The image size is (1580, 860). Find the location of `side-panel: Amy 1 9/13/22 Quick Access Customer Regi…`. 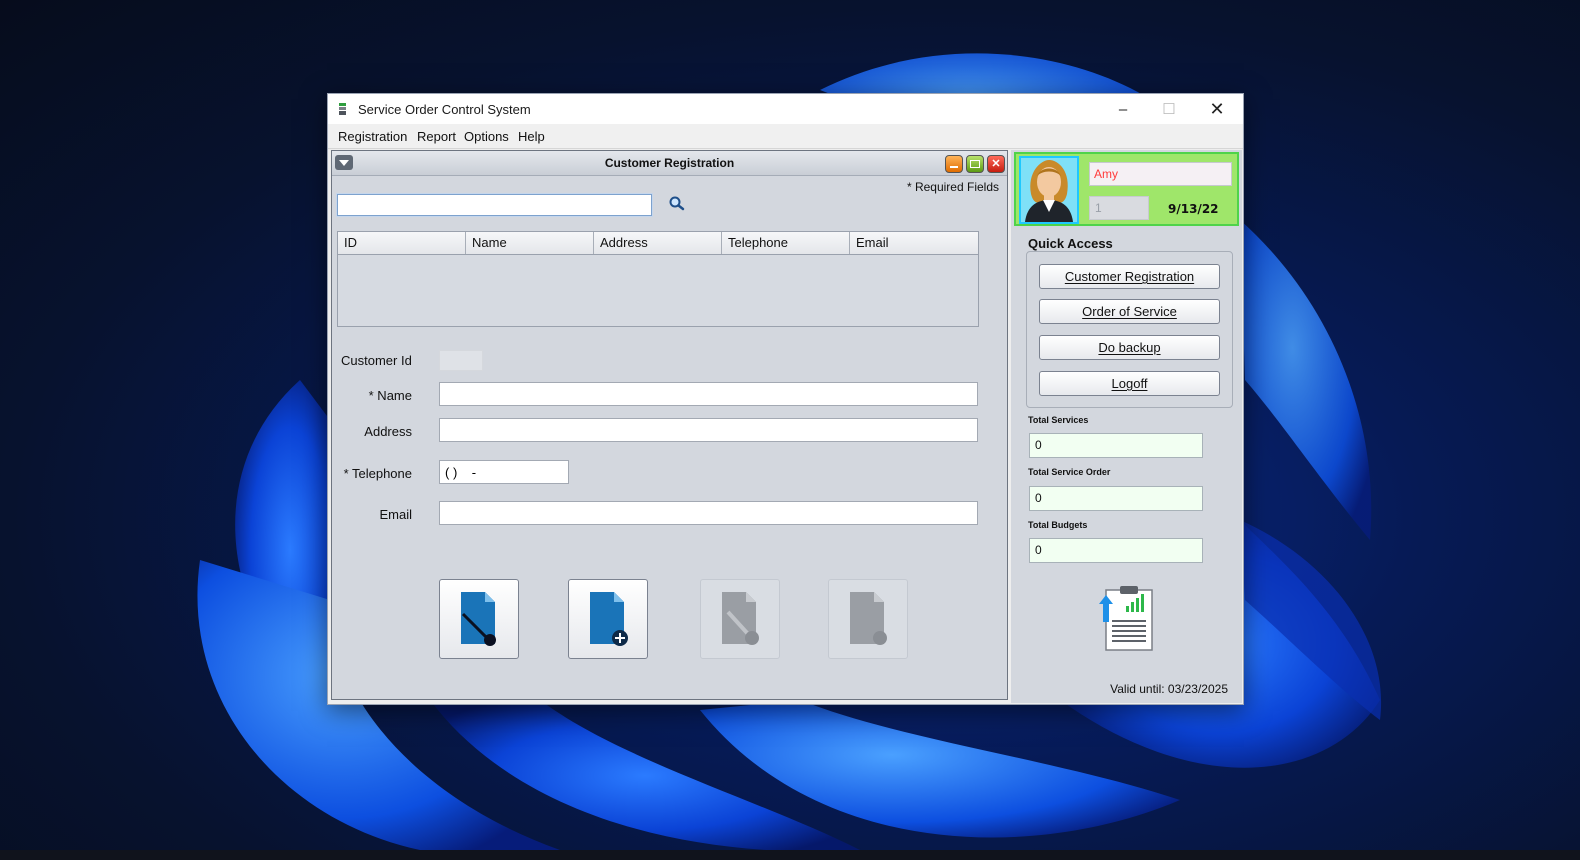

side-panel: Amy 1 9/13/22 Quick Access Customer Regi… is located at coordinates (1126, 426).